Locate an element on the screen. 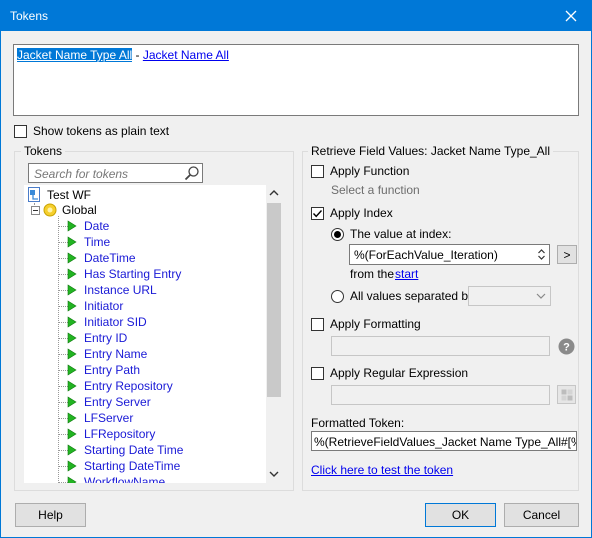 This screenshot has height=538, width=592. index-value-input: %(ForEachValue_Iteration) is located at coordinates (449, 254).